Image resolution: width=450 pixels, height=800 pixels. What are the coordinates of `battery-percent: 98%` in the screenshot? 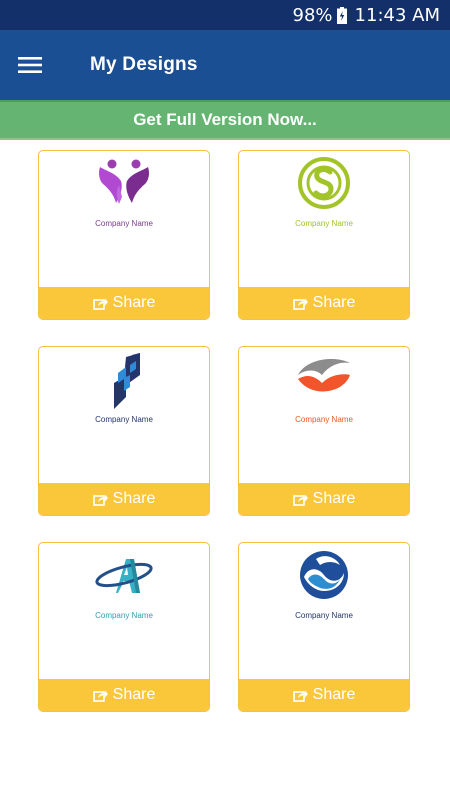 It's located at (312, 15).